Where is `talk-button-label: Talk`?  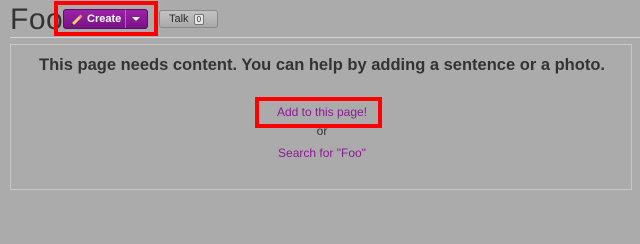
talk-button-label: Talk is located at coordinates (179, 19).